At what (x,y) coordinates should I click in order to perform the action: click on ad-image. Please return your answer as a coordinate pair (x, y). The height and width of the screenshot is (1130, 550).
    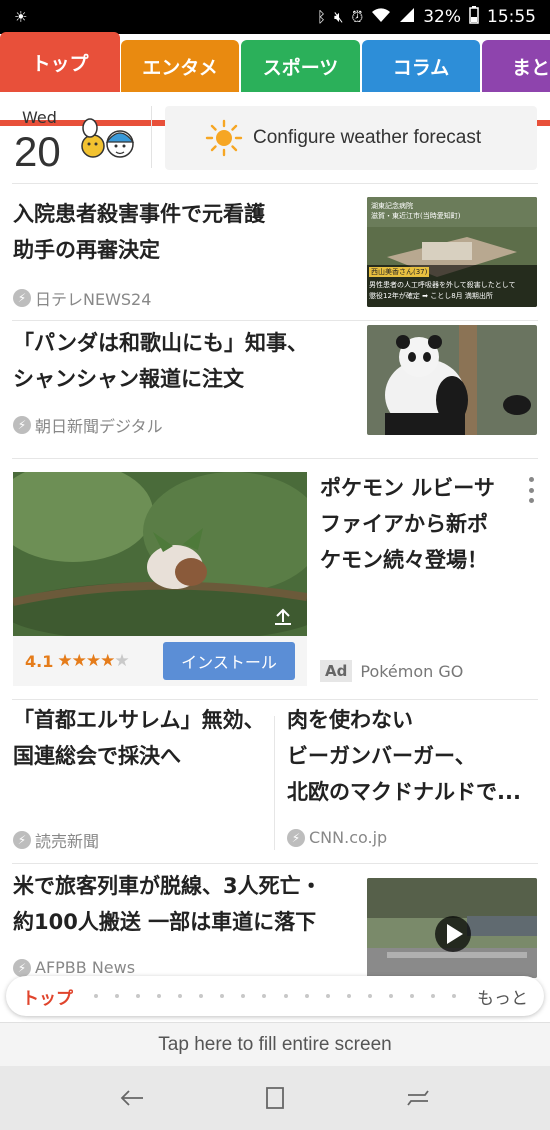
    Looking at the image, I should click on (160, 554).